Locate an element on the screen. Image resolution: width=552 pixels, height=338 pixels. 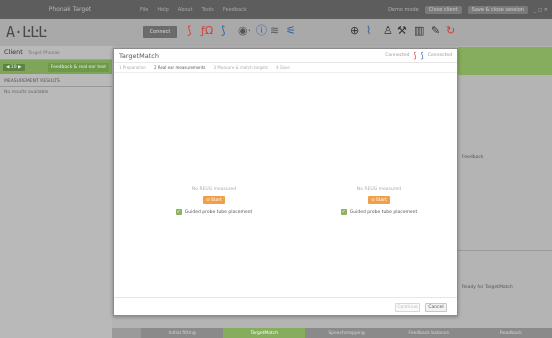
sound-icon: ◉· is located at coordinates (244, 31).